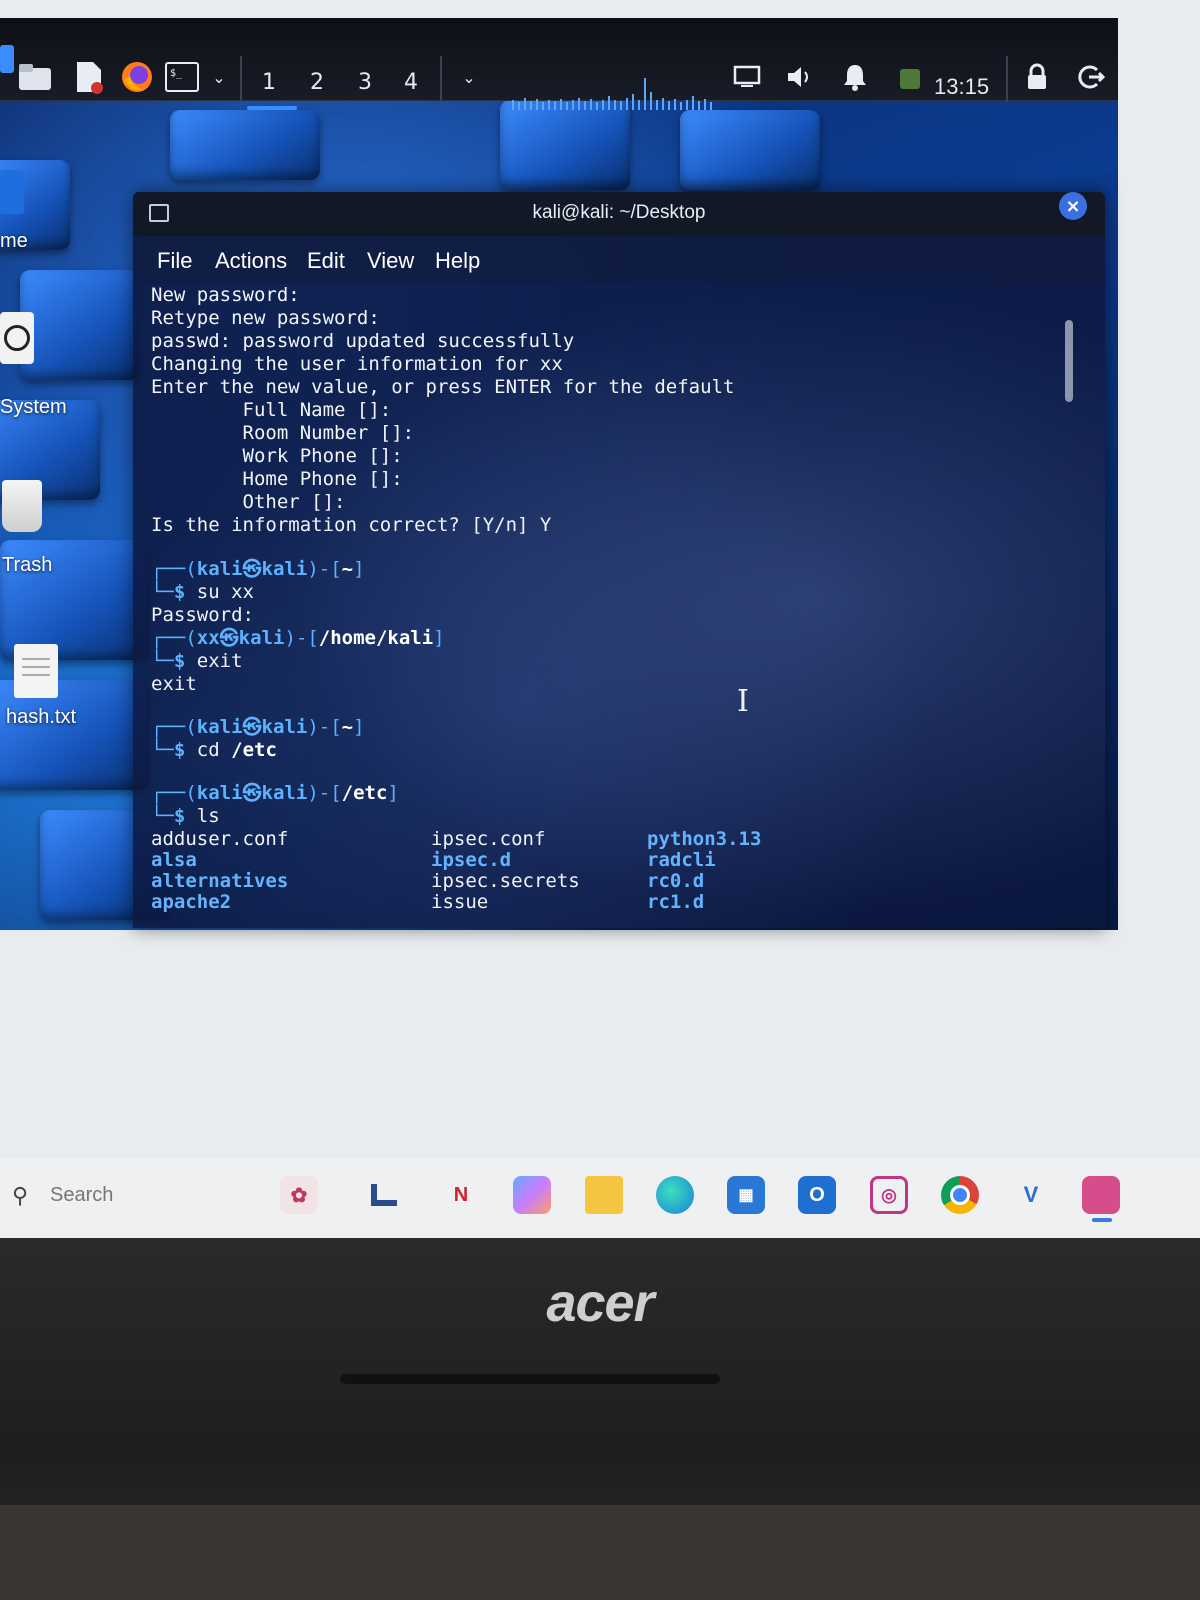  Describe the element at coordinates (185, 816) in the screenshot. I see `prompt-command: └─$ ls` at that location.